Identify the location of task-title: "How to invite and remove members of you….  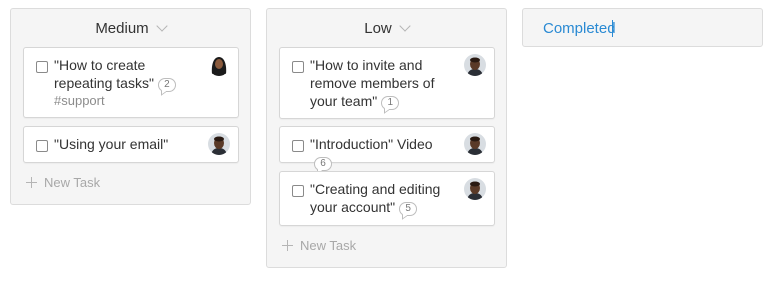
(372, 83).